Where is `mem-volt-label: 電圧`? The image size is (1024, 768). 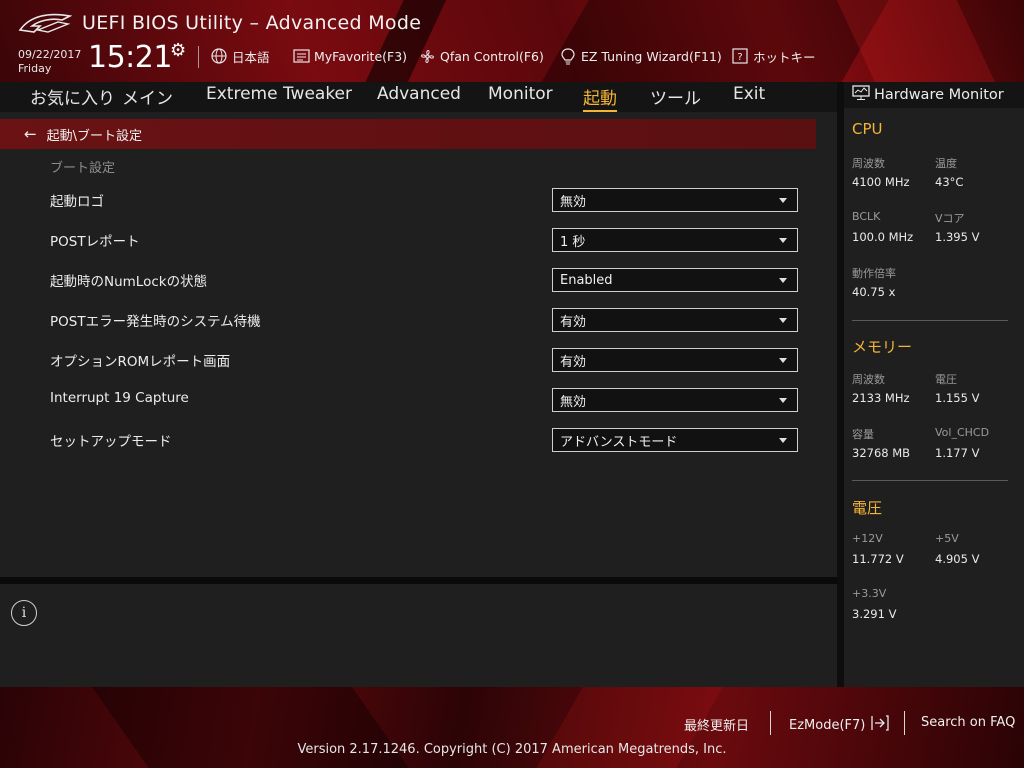 mem-volt-label: 電圧 is located at coordinates (946, 379).